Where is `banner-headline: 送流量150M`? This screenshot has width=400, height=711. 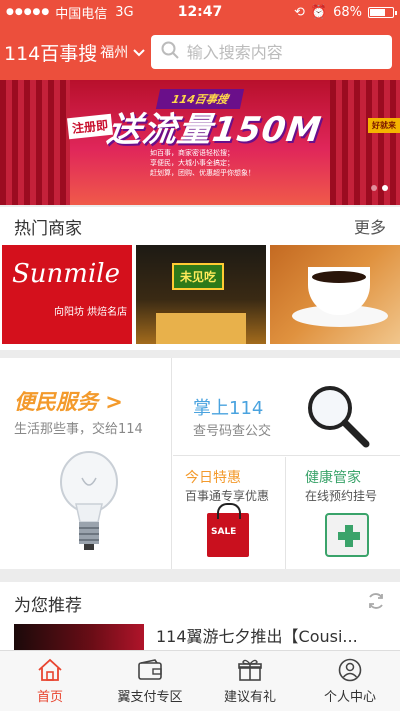
banner-headline: 送流量150M is located at coordinates (214, 130).